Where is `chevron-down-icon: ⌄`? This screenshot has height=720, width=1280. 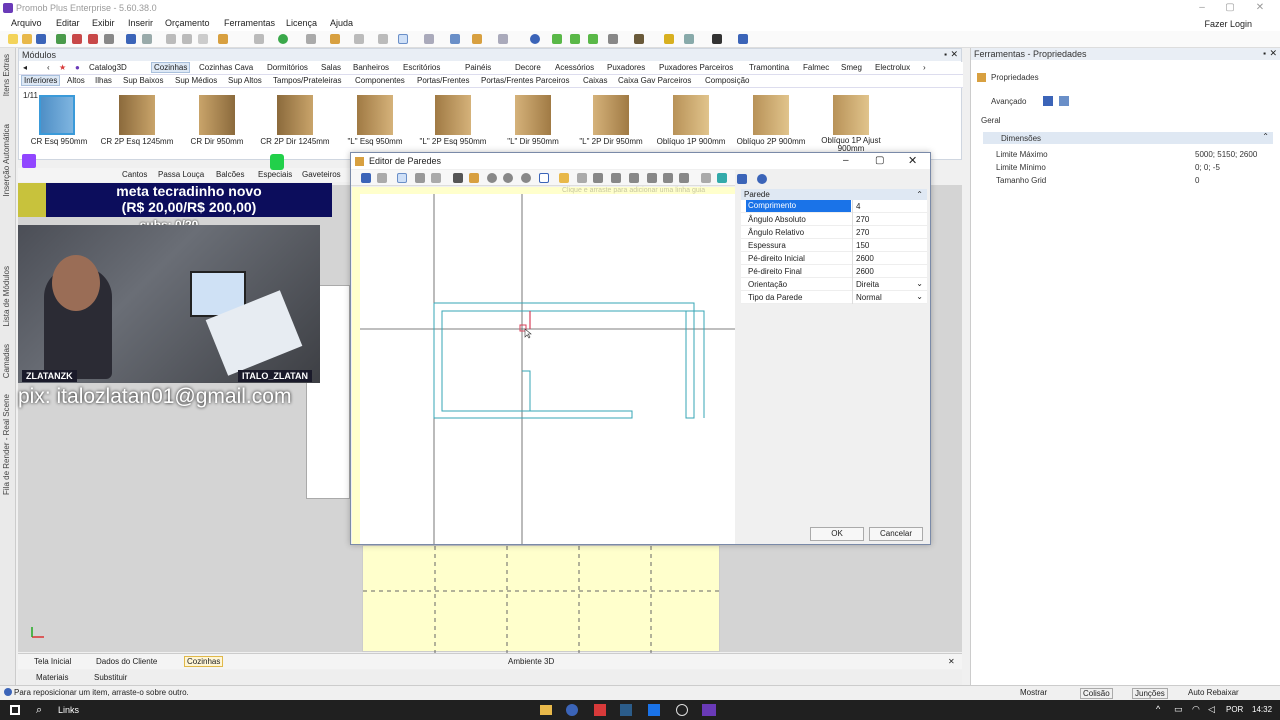
chevron-down-icon: ⌄ is located at coordinates (919, 283).